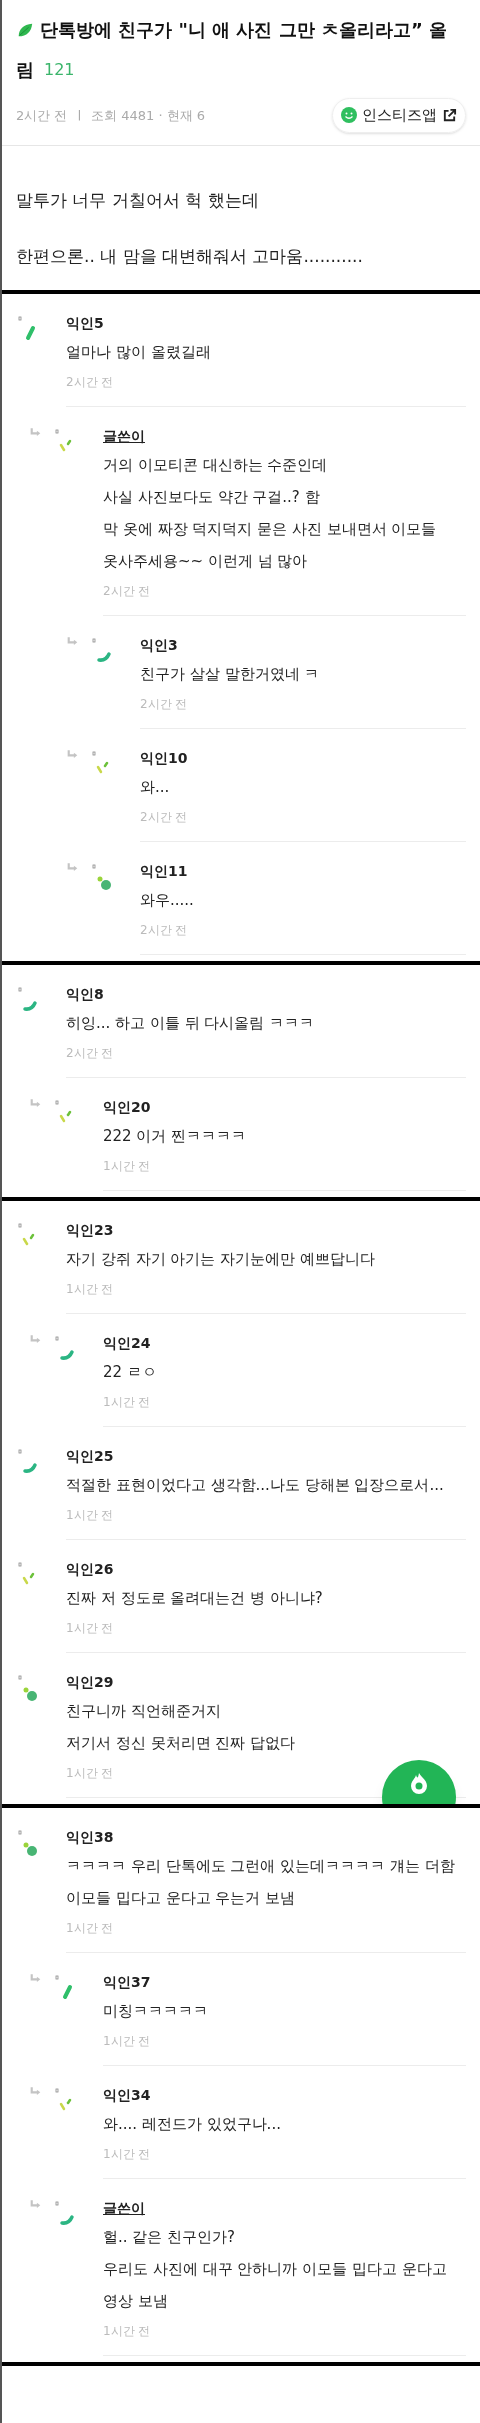 Image resolution: width=480 pixels, height=2423 pixels. I want to click on comment-text: 친구가 살살 말한거였네 ㅋ, so click(230, 674).